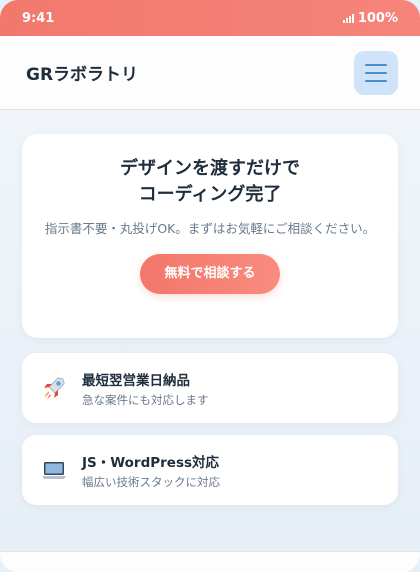  What do you see at coordinates (136, 380) in the screenshot?
I see `feature-title: 最短翌営業日納品` at bounding box center [136, 380].